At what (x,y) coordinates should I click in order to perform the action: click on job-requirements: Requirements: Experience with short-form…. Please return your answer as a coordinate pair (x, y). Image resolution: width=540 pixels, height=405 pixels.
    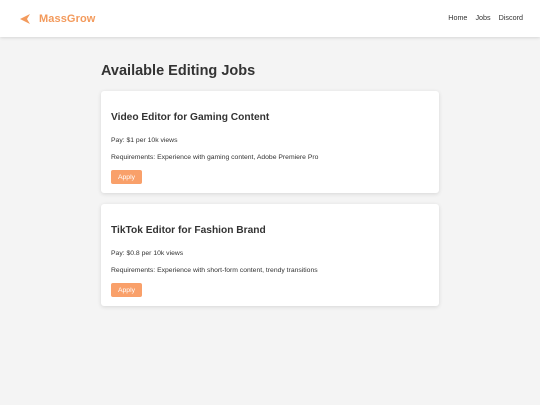
    Looking at the image, I should click on (214, 270).